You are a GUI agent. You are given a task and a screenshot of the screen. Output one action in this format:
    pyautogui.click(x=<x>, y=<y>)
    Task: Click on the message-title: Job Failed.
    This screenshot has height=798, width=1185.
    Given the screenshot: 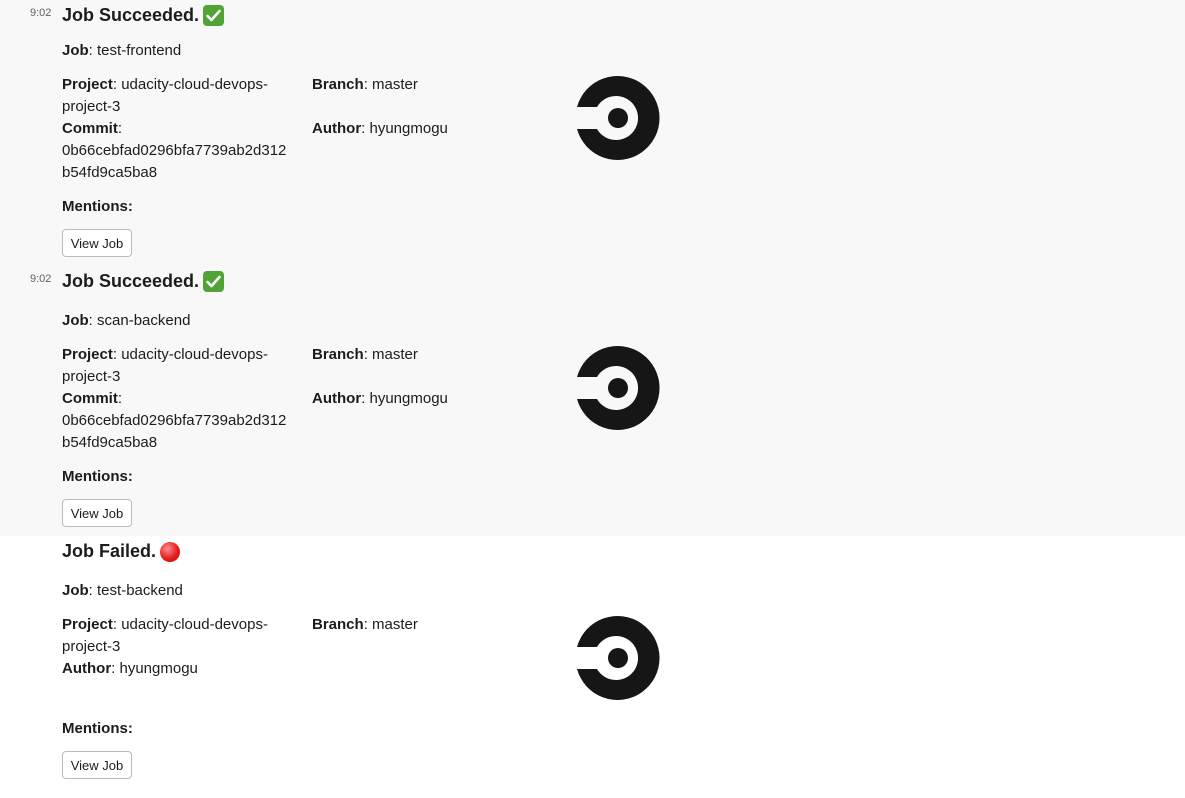 What is the action you would take?
    pyautogui.click(x=121, y=551)
    